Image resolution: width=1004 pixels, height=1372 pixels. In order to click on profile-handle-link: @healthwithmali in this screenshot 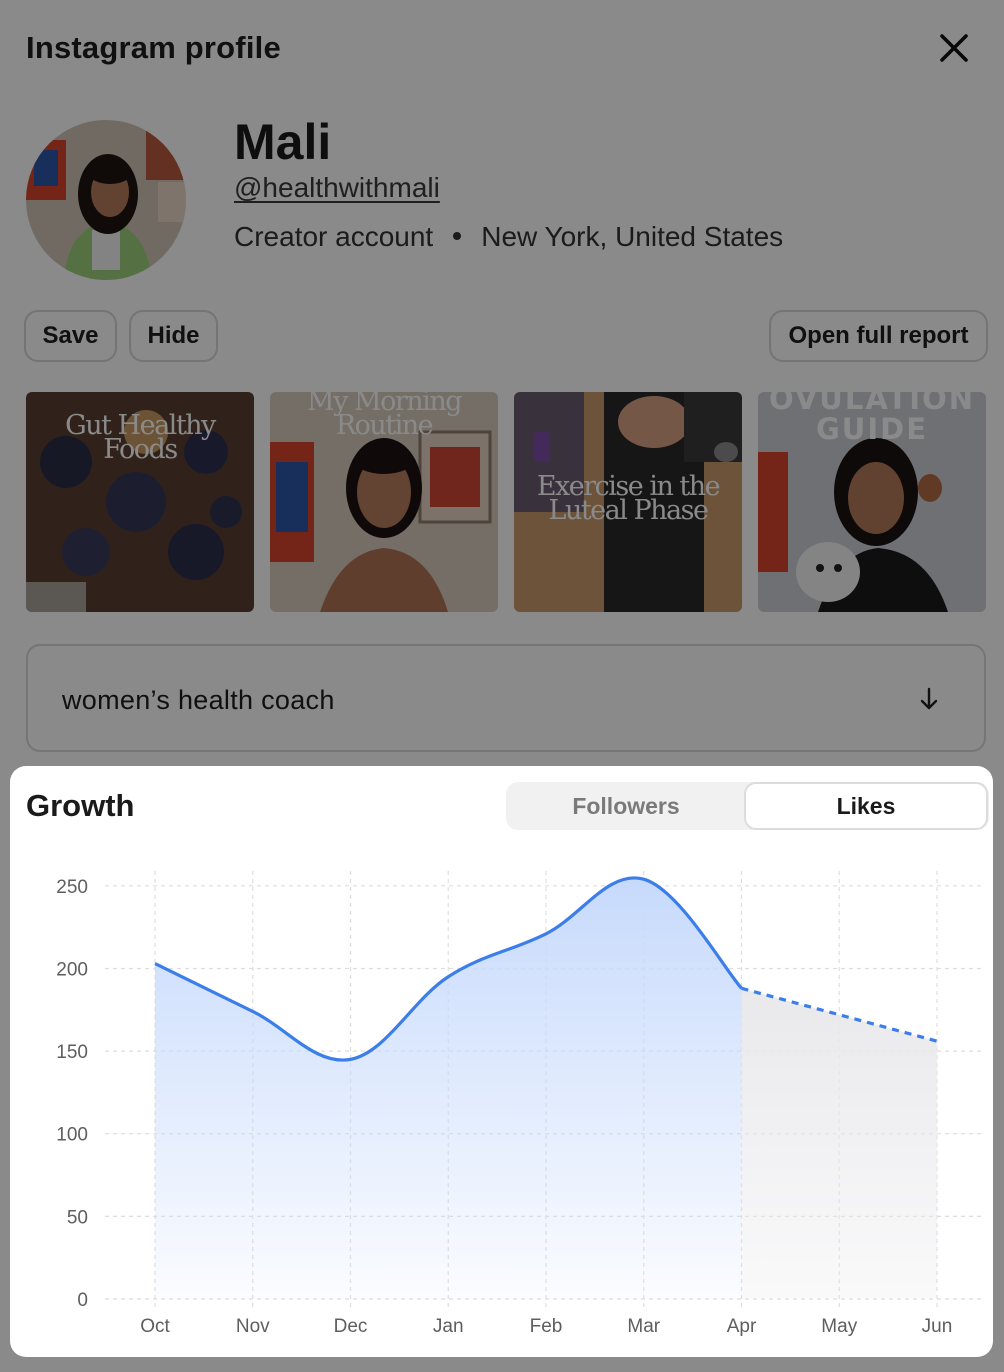, I will do `click(337, 188)`.